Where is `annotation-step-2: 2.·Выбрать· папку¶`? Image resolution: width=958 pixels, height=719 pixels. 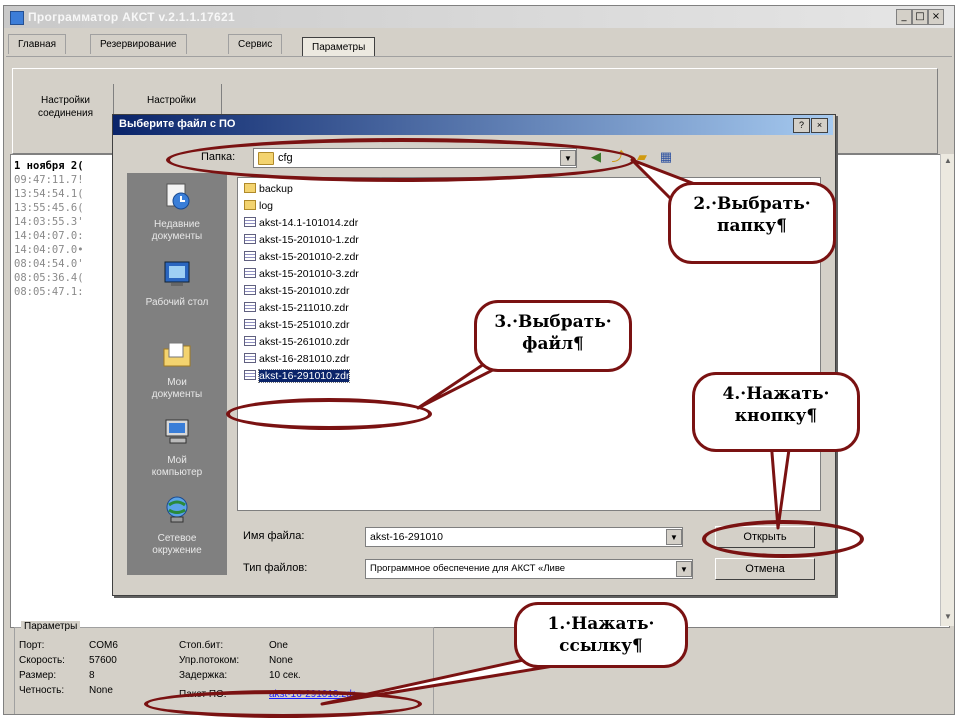
annotation-step-2: 2.·Выбрать· папку¶ is located at coordinates (752, 223).